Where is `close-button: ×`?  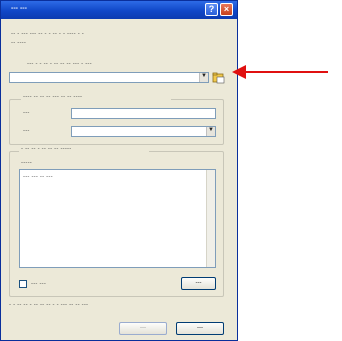
close-button: × is located at coordinates (226, 9).